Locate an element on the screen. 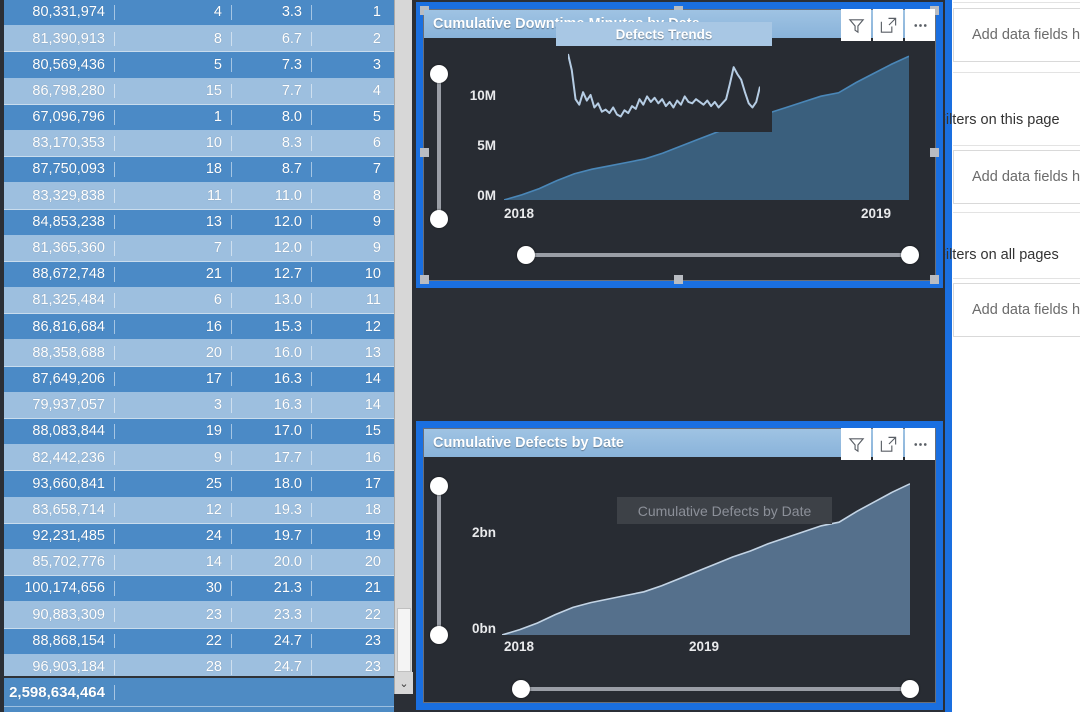 The image size is (1080, 712). table-row: 86,816,684 16 15.3 12 is located at coordinates (199, 327).